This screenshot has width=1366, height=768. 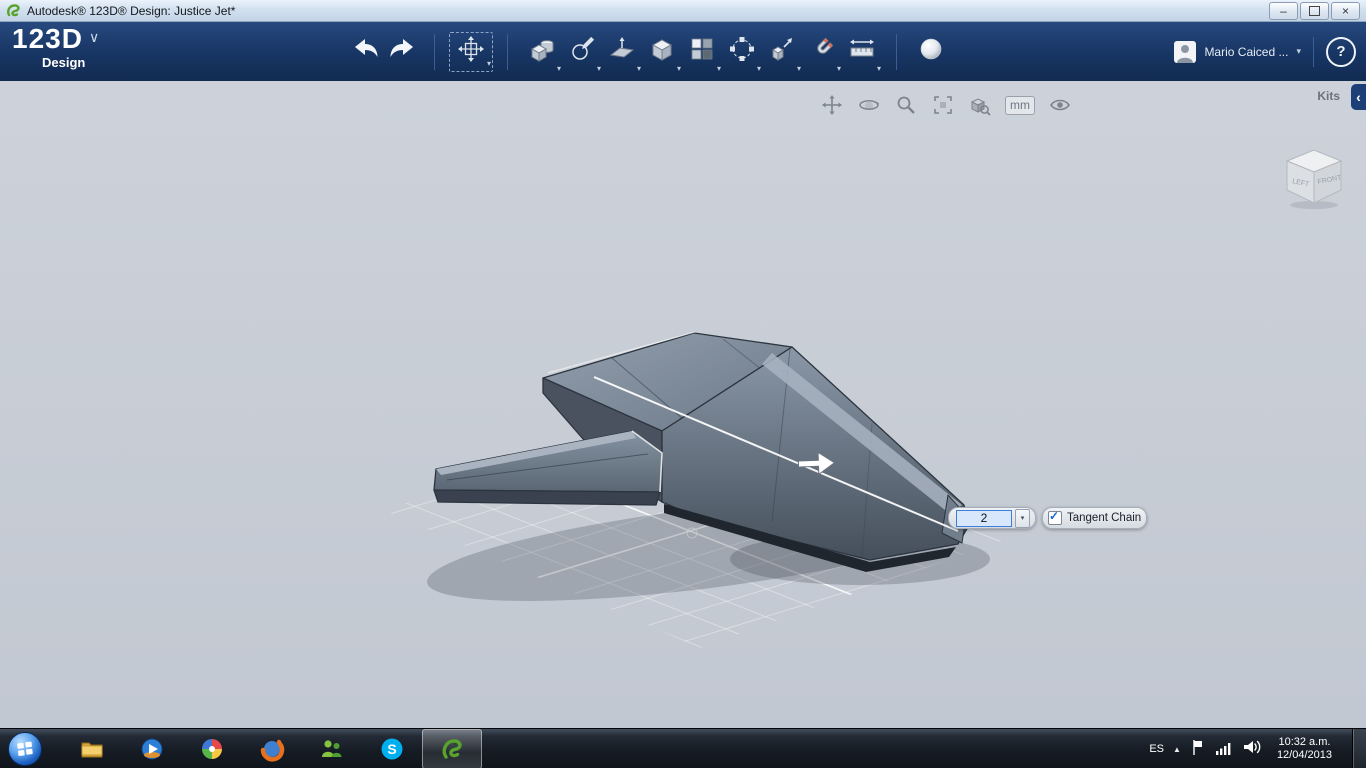 I want to click on colorwheel-app-icon, so click(x=212, y=749).